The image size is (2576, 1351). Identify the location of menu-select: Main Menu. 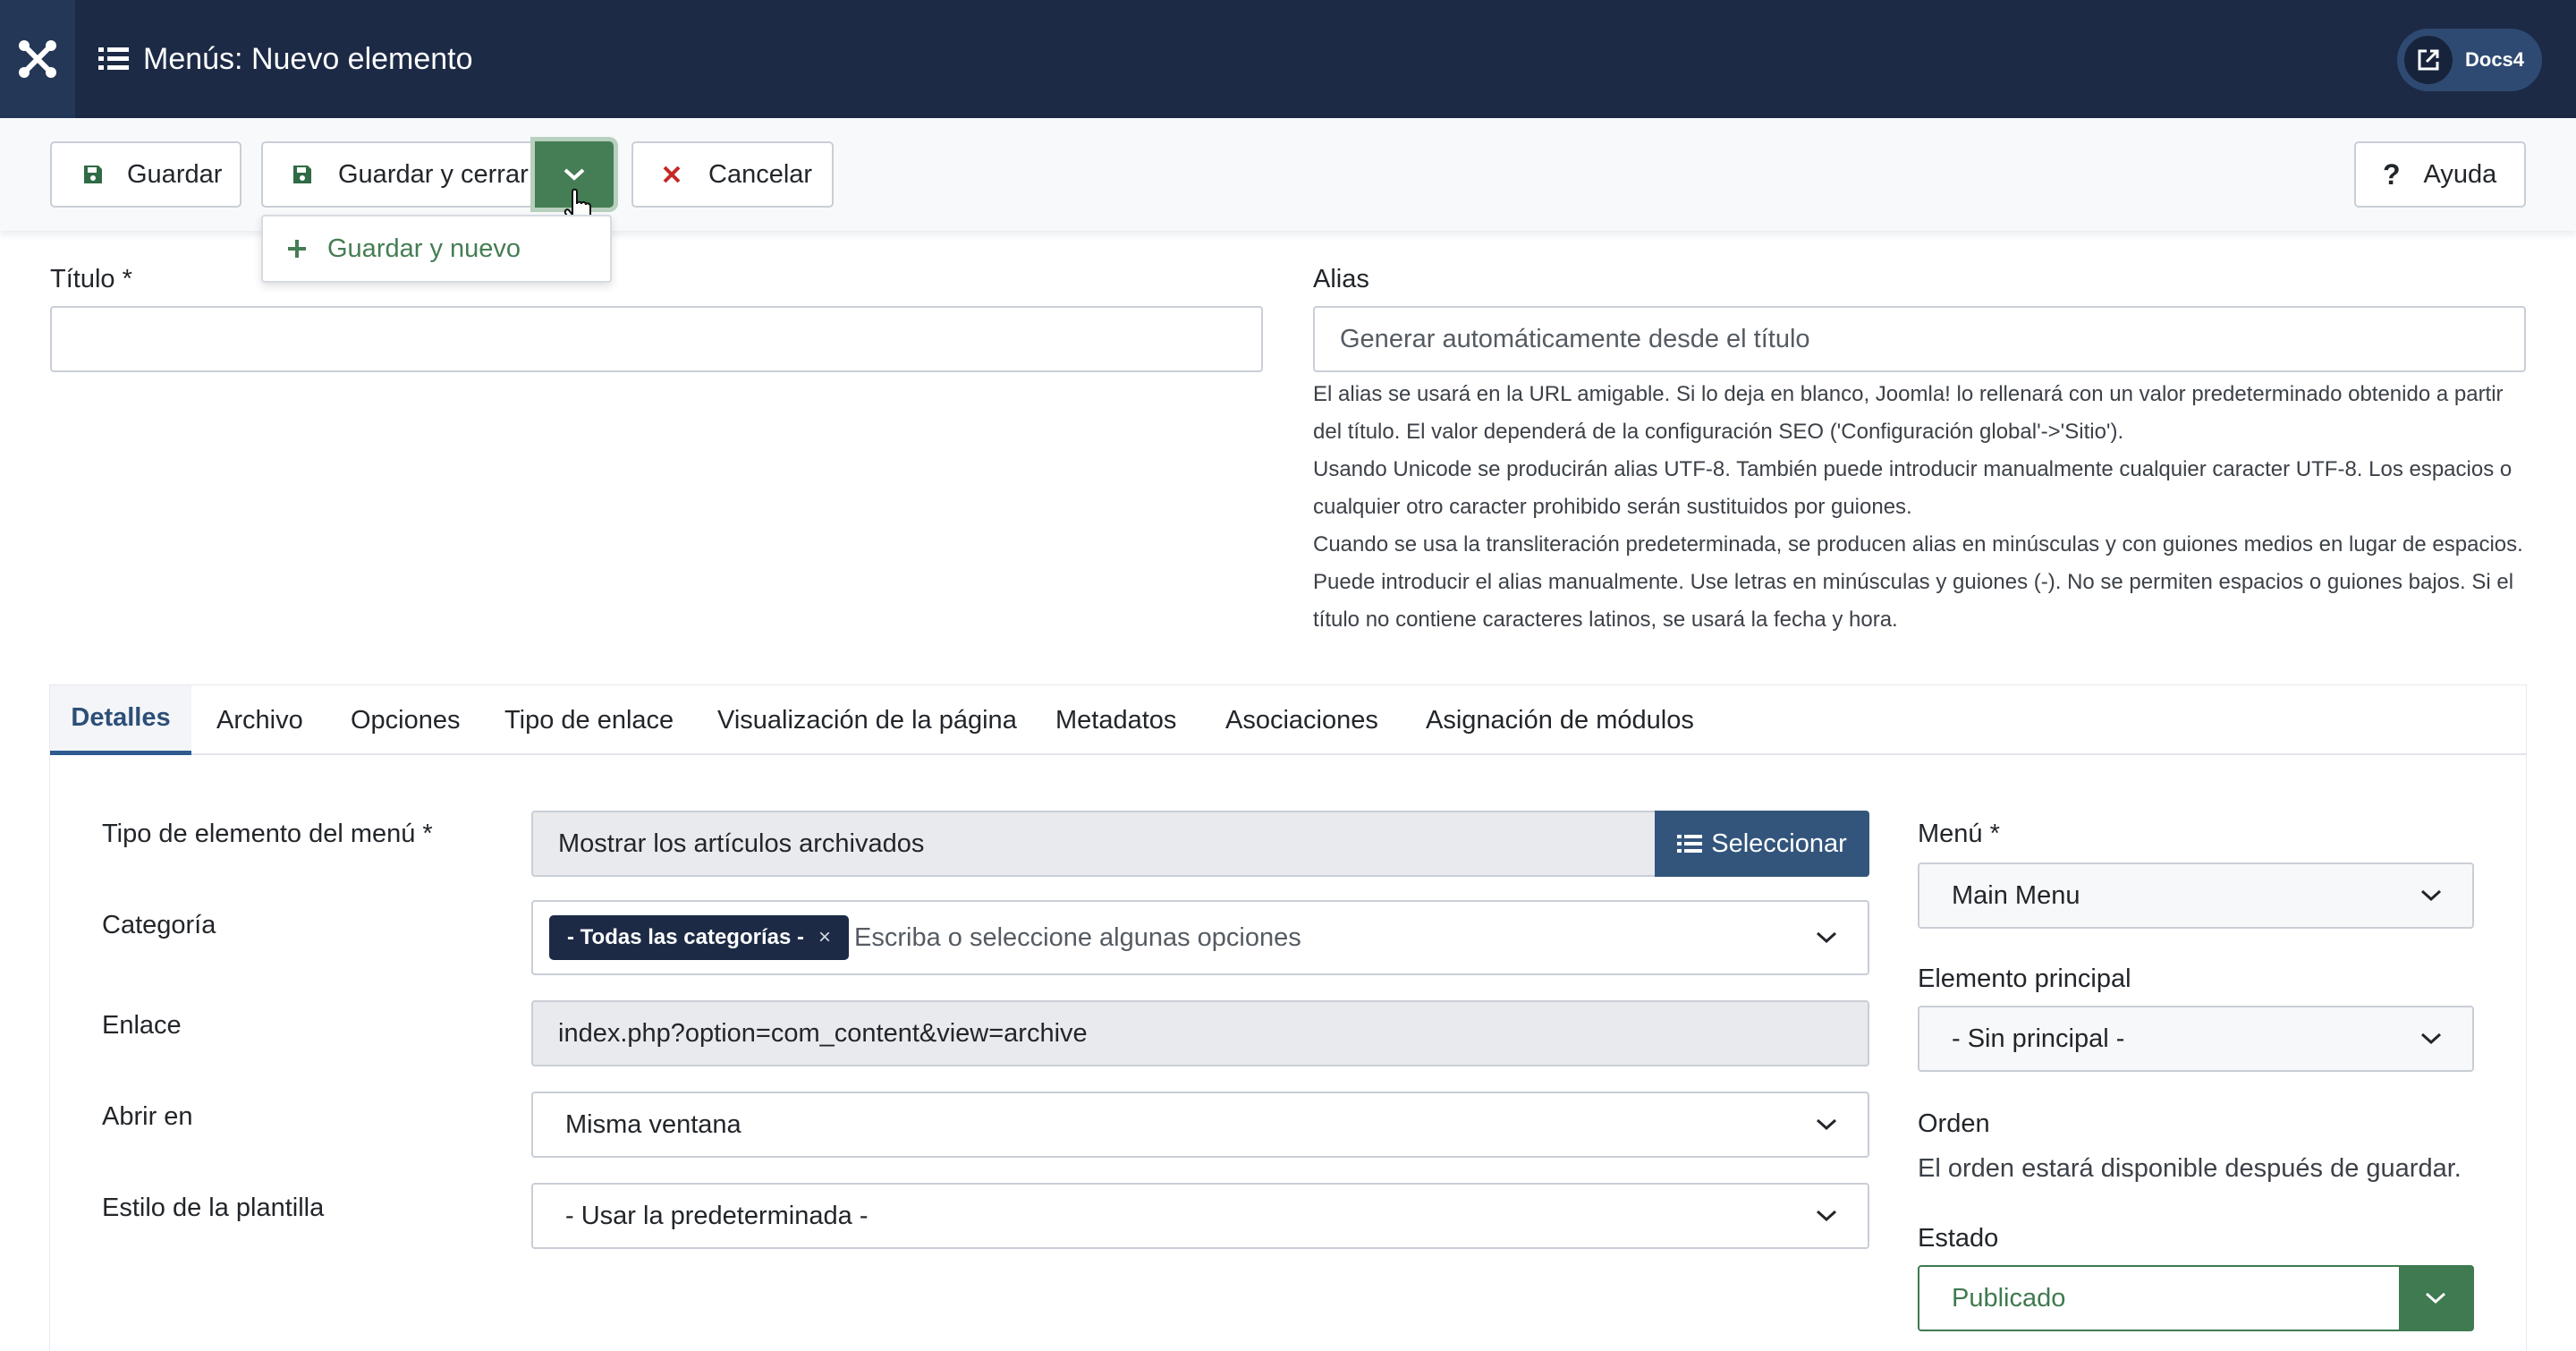
(2196, 896).